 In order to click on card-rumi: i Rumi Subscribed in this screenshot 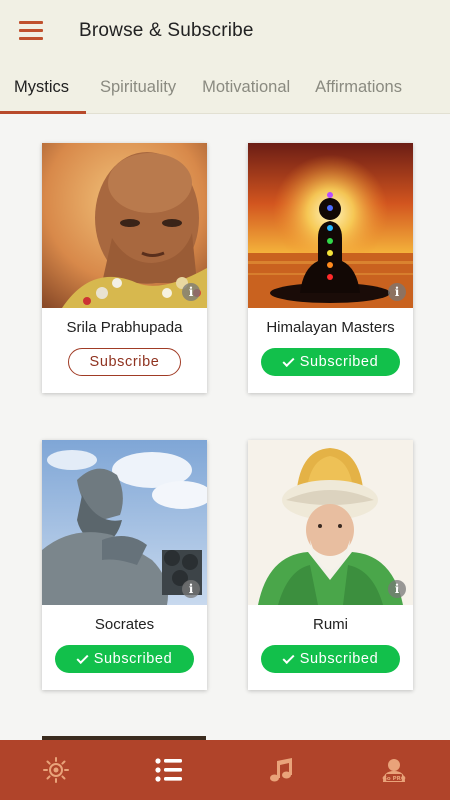, I will do `click(330, 565)`.